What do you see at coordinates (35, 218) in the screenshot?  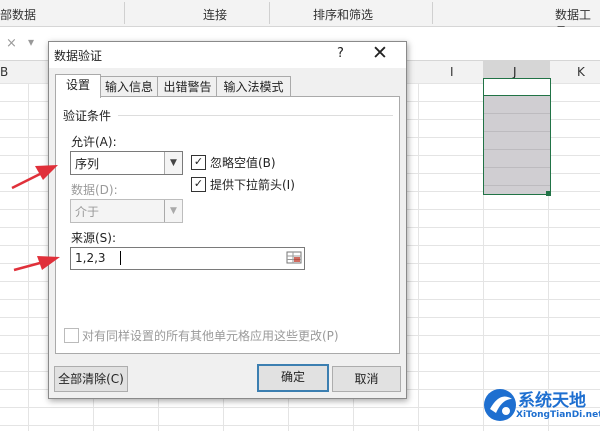 I see `annotation-arrows` at bounding box center [35, 218].